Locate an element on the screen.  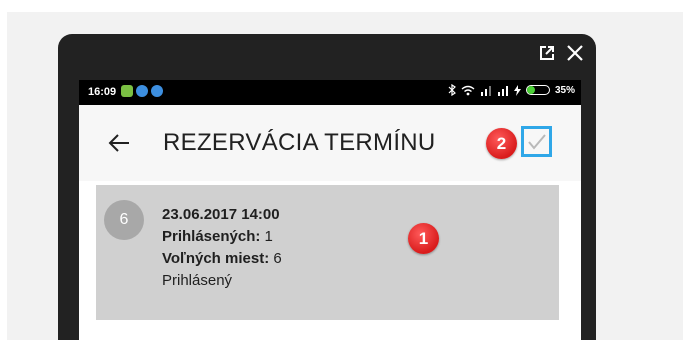
status-time: 16:09 is located at coordinates (102, 92).